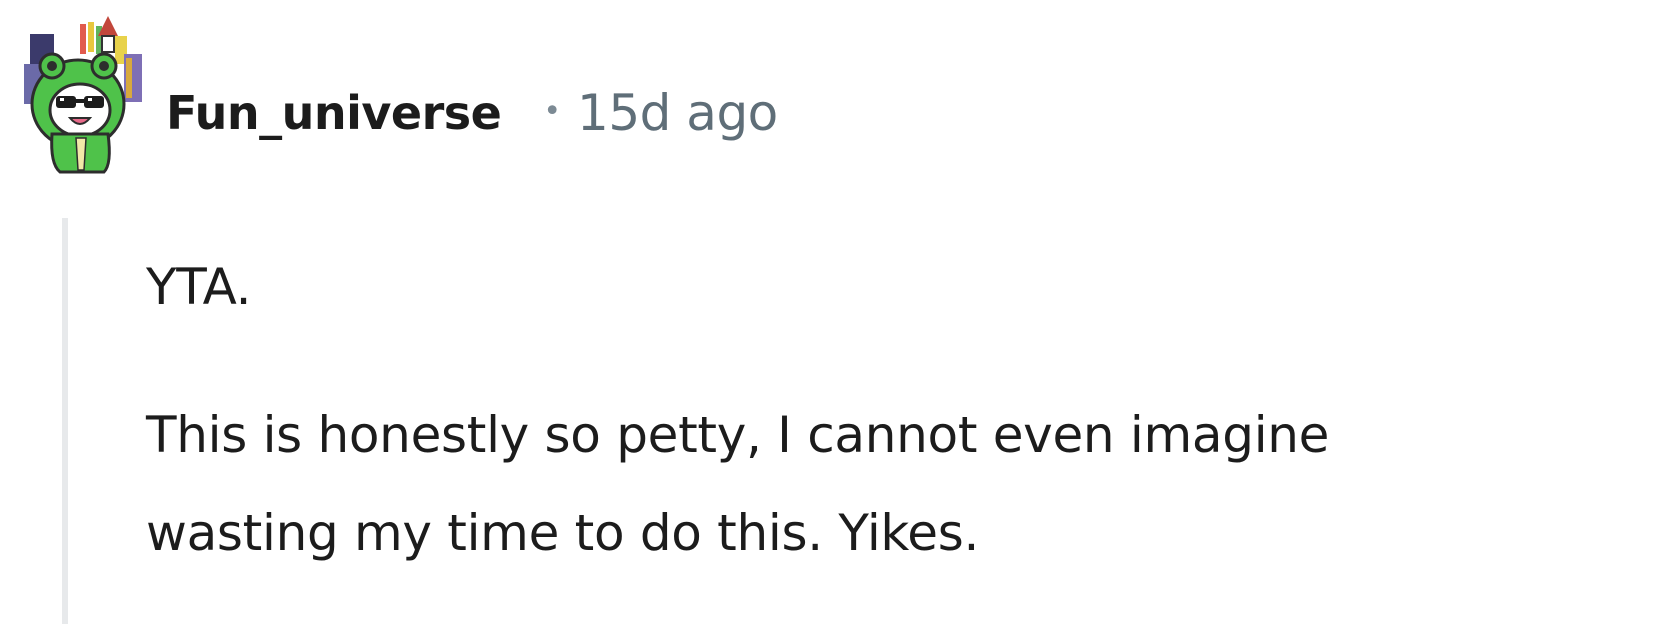 Image resolution: width=1663 pixels, height=624 pixels. What do you see at coordinates (563, 533) in the screenshot?
I see `comment-paragraph-line: wasting my time to do this. Yikes.` at bounding box center [563, 533].